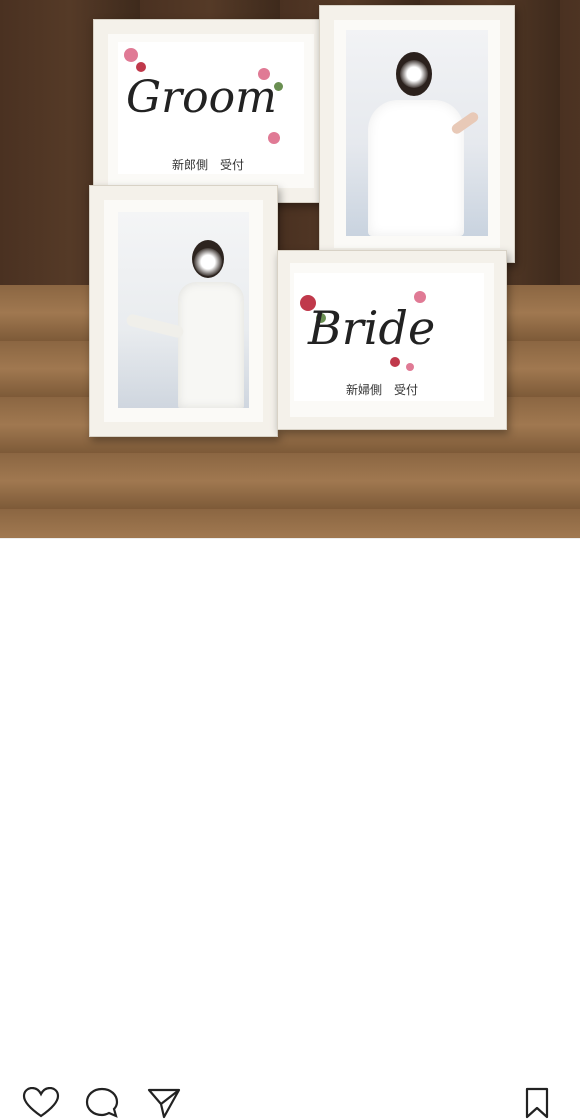 The image size is (580, 1119). I want to click on groom-caption: 新郎側 受付, so click(208, 165).